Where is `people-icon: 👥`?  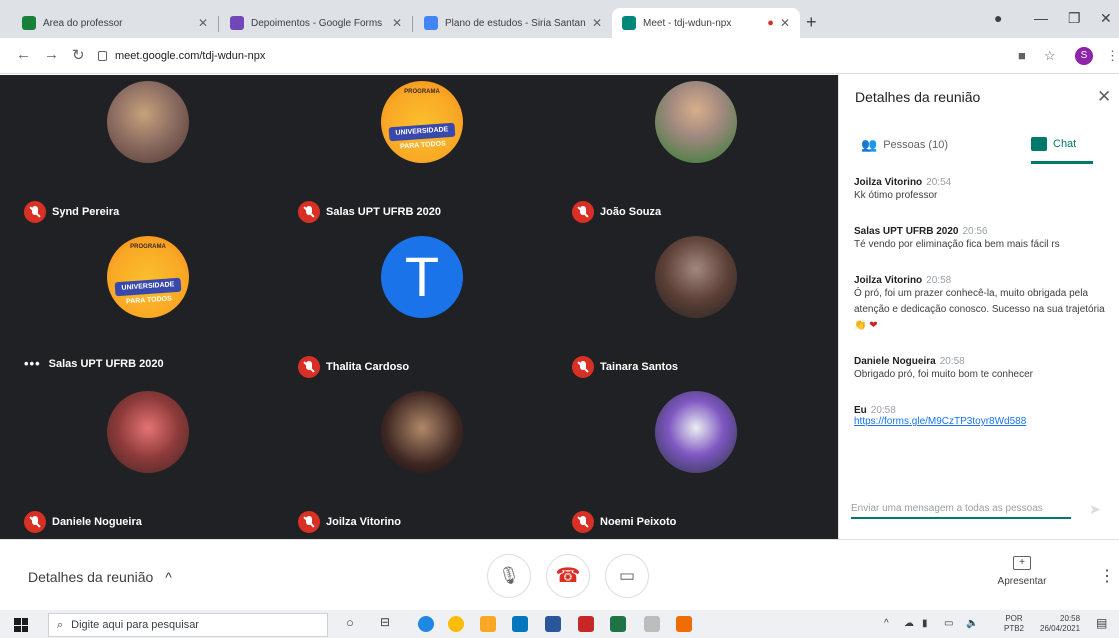
people-icon: 👥 is located at coordinates (869, 144).